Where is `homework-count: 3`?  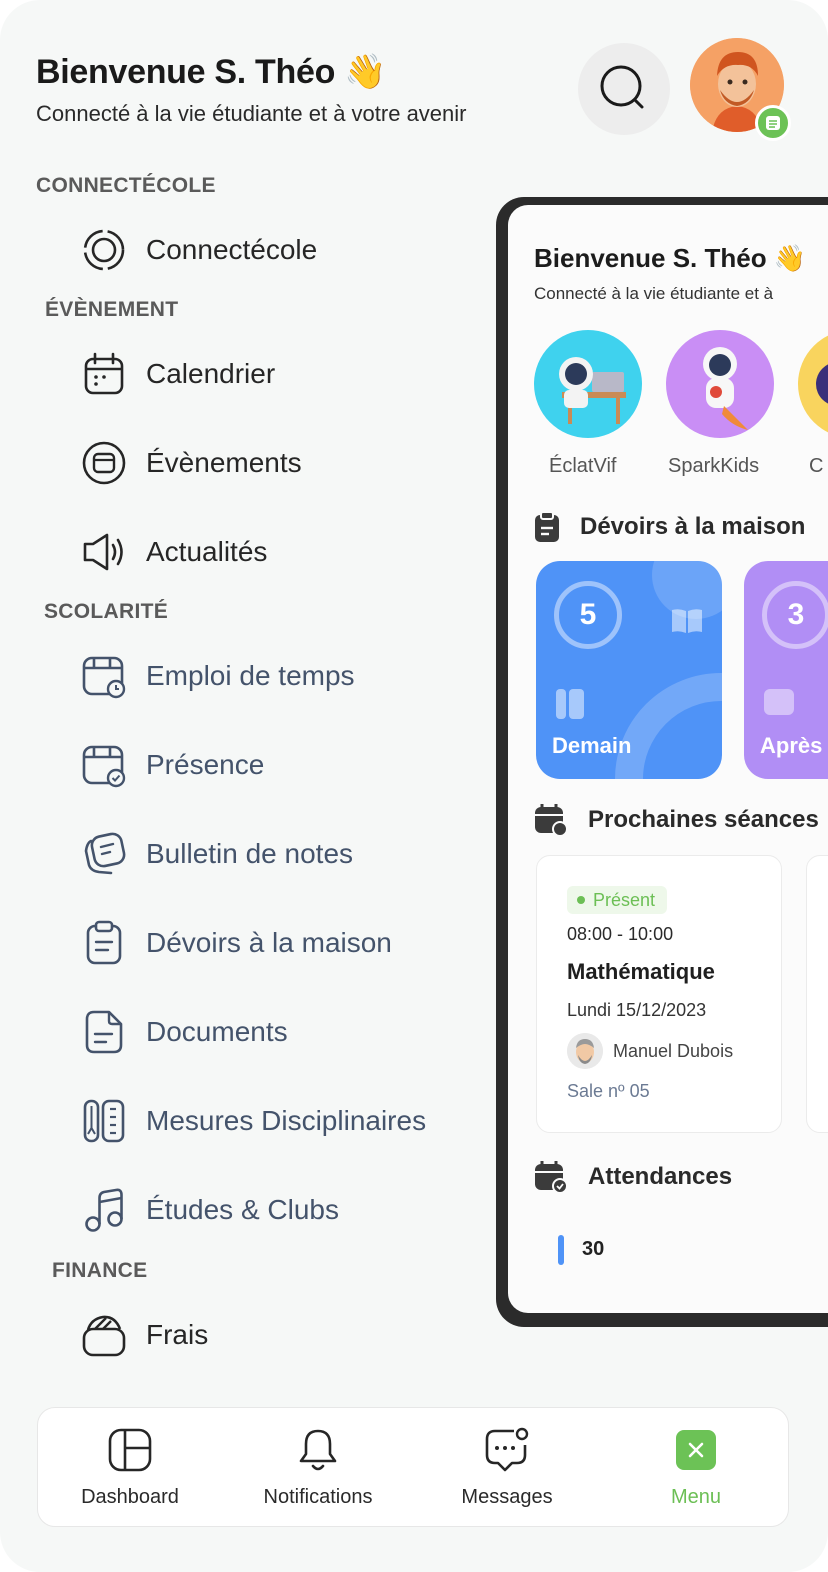
homework-count: 3 is located at coordinates (795, 615).